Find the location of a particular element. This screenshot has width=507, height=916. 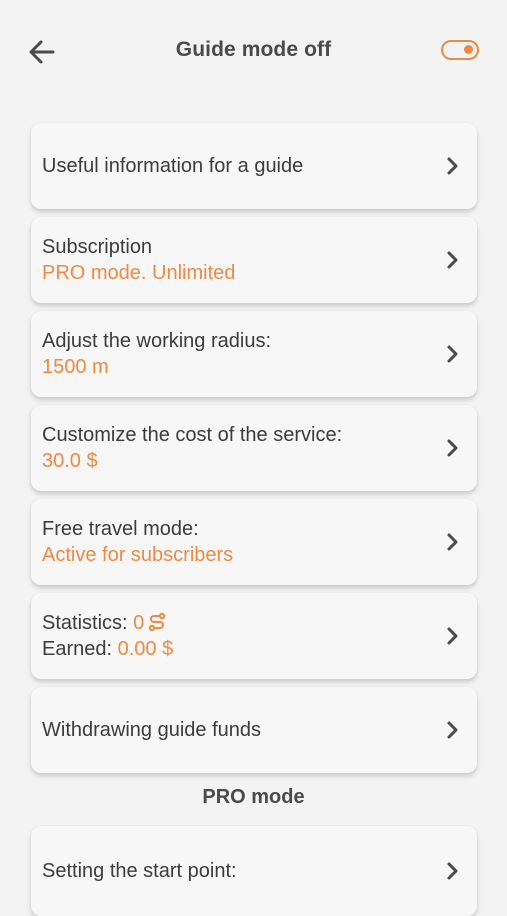

working-radius-item: Adjust the working radius: 1500 m is located at coordinates (254, 354).